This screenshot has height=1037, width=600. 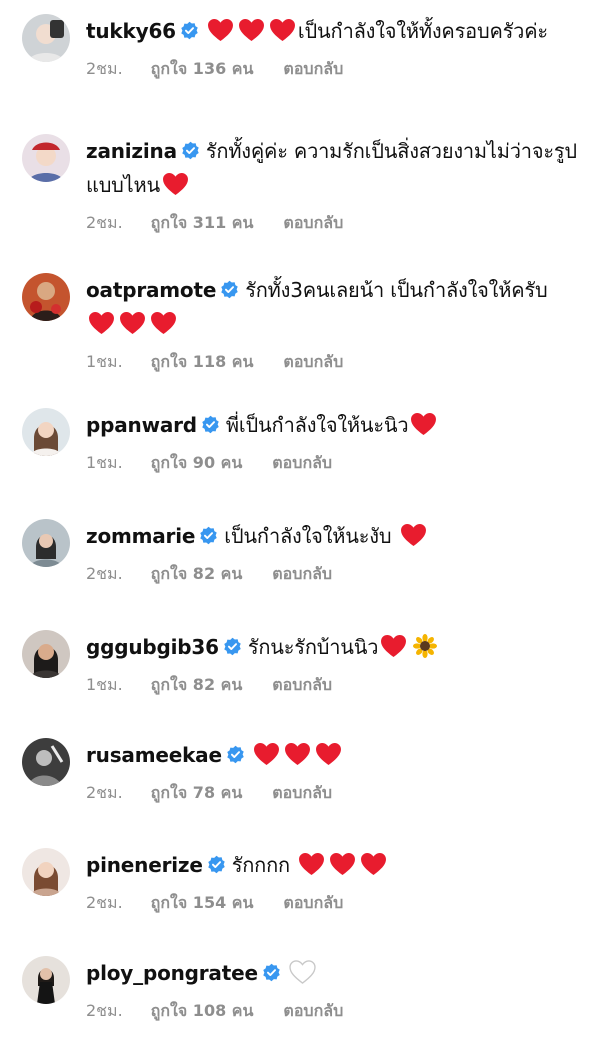 I want to click on username-link: pinenerize, so click(x=144, y=865).